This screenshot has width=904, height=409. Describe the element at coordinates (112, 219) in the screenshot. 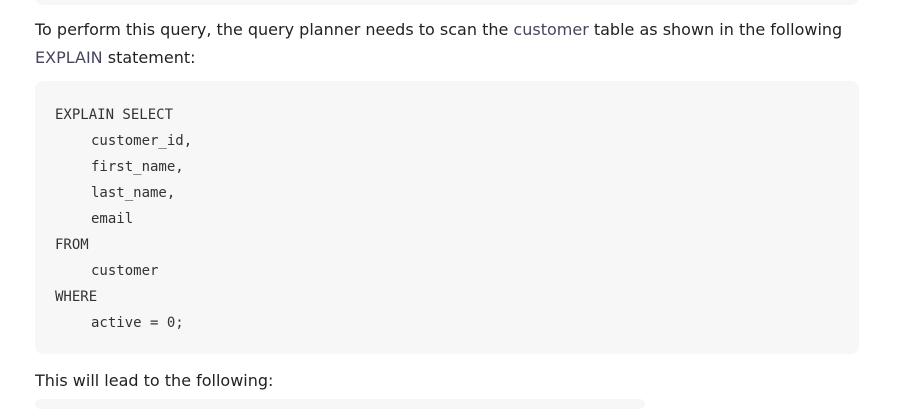

I see `code-line: email` at that location.